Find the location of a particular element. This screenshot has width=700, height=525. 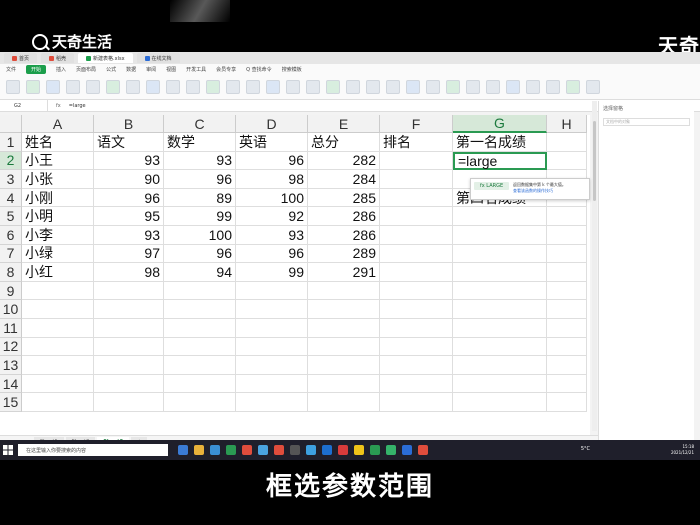

autocomplete-item-large: fx LARGE is located at coordinates (492, 186).